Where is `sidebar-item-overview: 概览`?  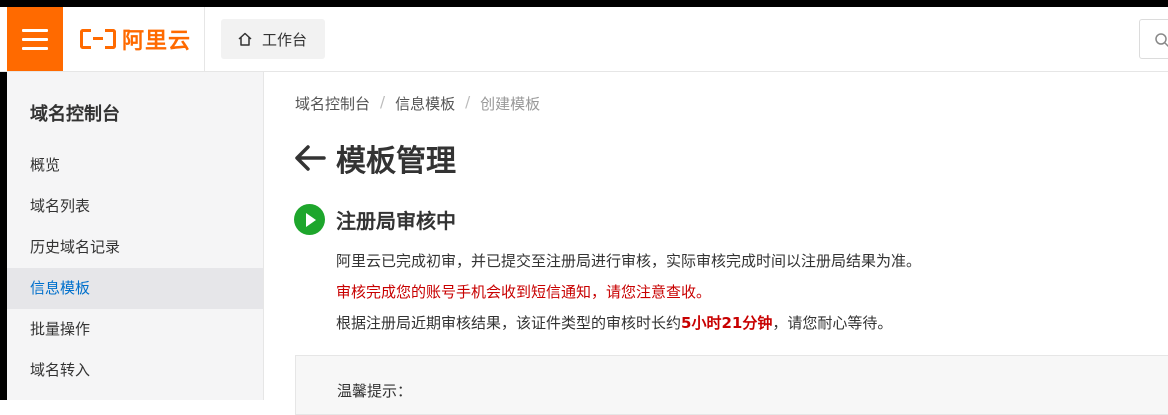
sidebar-item-overview: 概览 is located at coordinates (135, 165).